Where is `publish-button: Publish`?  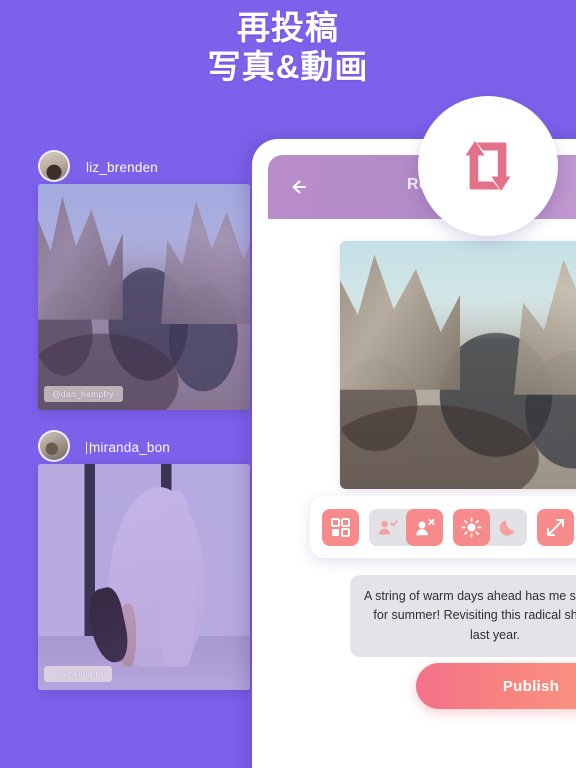 publish-button: Publish is located at coordinates (496, 686).